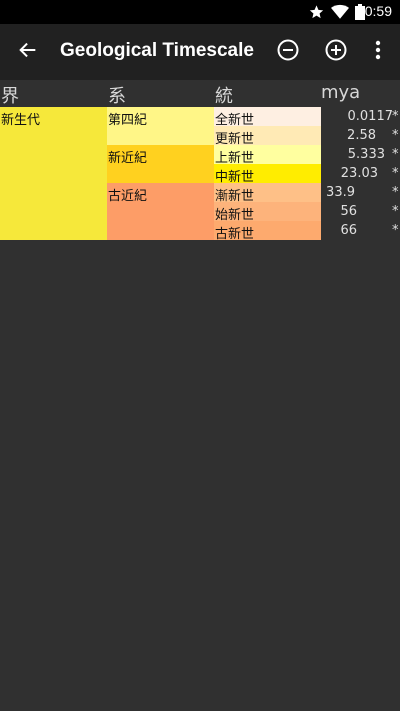 The image size is (400, 711). What do you see at coordinates (53, 173) in the screenshot?
I see `era-cell: 新生代` at bounding box center [53, 173].